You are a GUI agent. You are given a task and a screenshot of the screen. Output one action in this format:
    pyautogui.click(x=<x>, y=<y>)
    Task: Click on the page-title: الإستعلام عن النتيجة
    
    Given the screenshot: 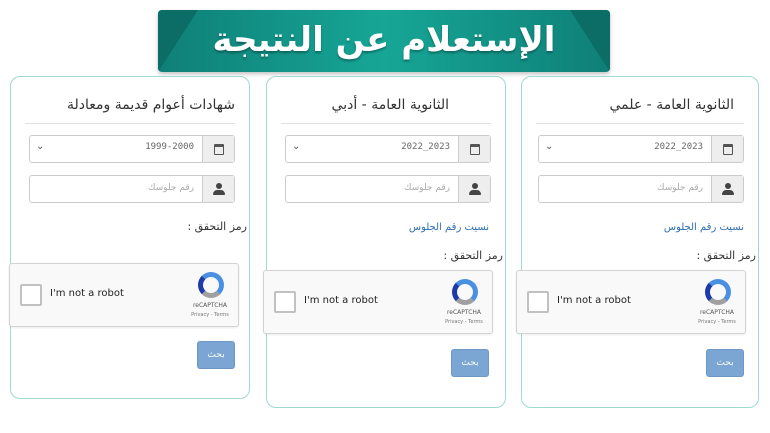 What is the action you would take?
    pyautogui.click(x=384, y=40)
    